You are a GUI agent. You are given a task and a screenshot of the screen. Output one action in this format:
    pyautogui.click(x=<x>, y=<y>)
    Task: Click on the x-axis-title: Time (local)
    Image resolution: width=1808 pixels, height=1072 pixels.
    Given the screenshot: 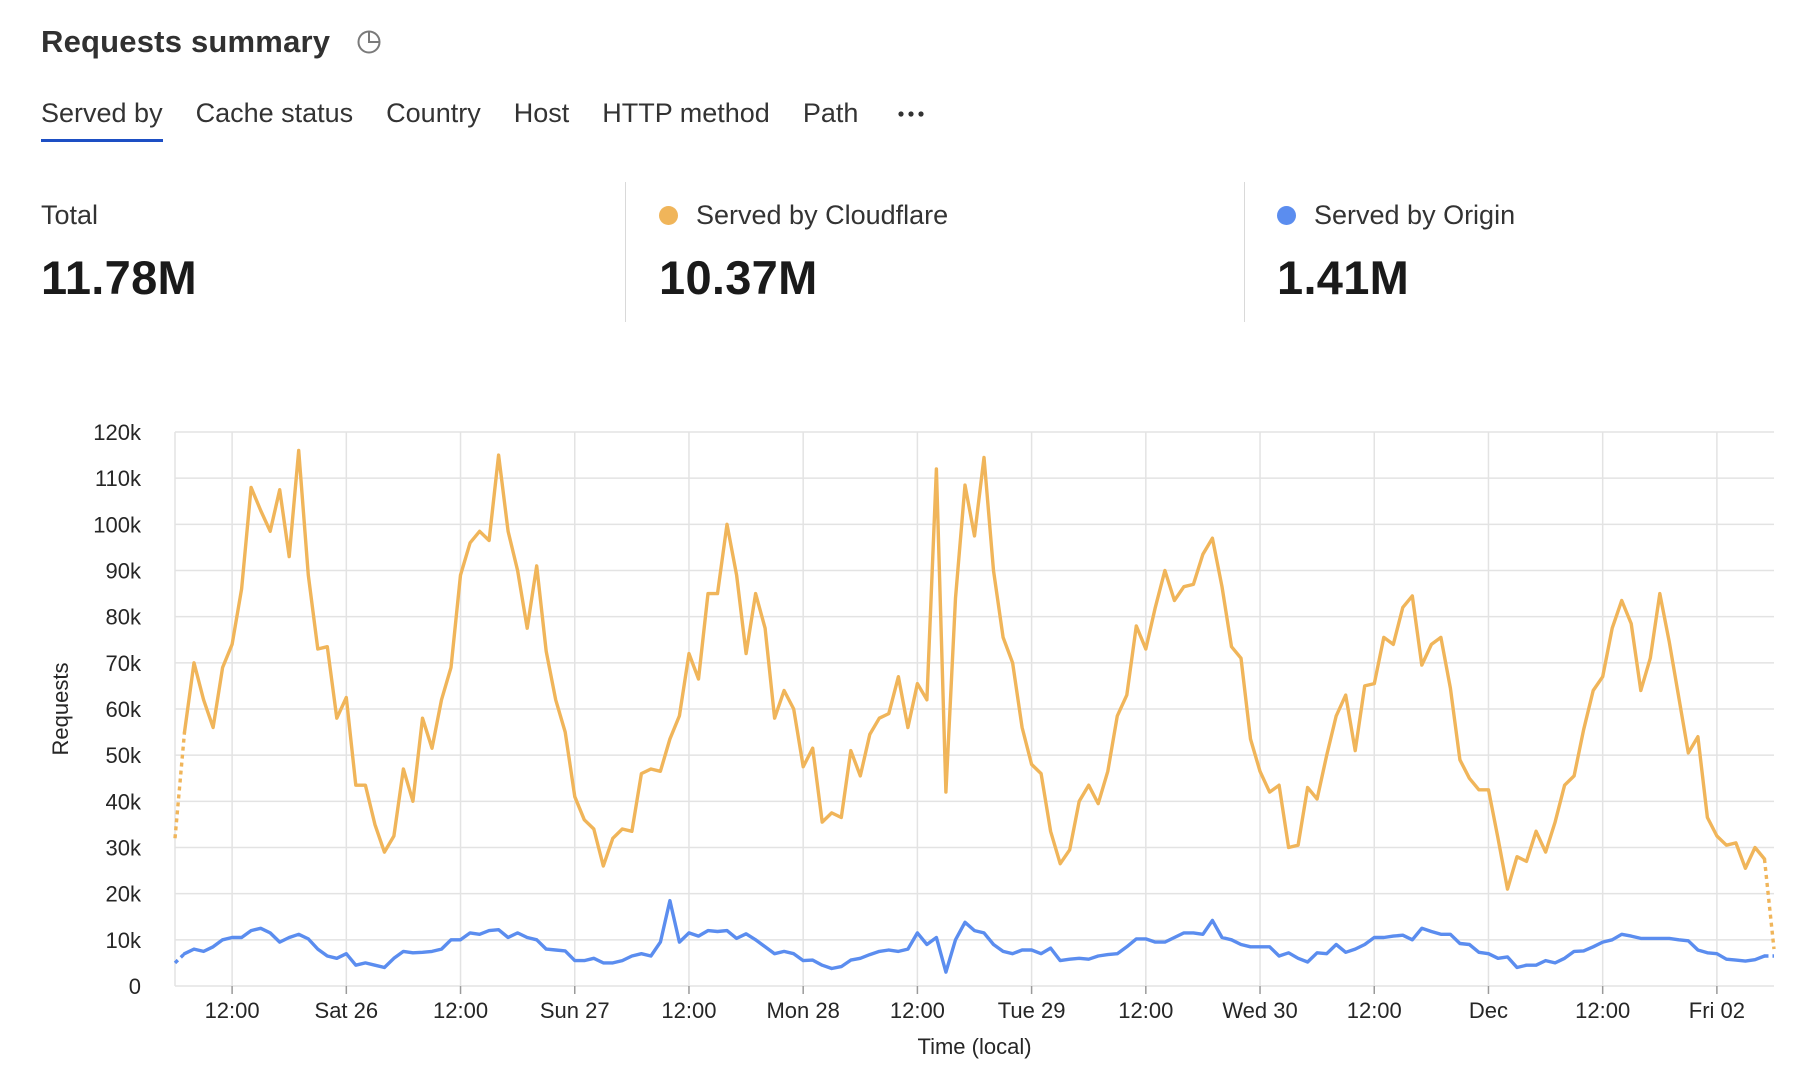 What is the action you would take?
    pyautogui.click(x=974, y=1046)
    